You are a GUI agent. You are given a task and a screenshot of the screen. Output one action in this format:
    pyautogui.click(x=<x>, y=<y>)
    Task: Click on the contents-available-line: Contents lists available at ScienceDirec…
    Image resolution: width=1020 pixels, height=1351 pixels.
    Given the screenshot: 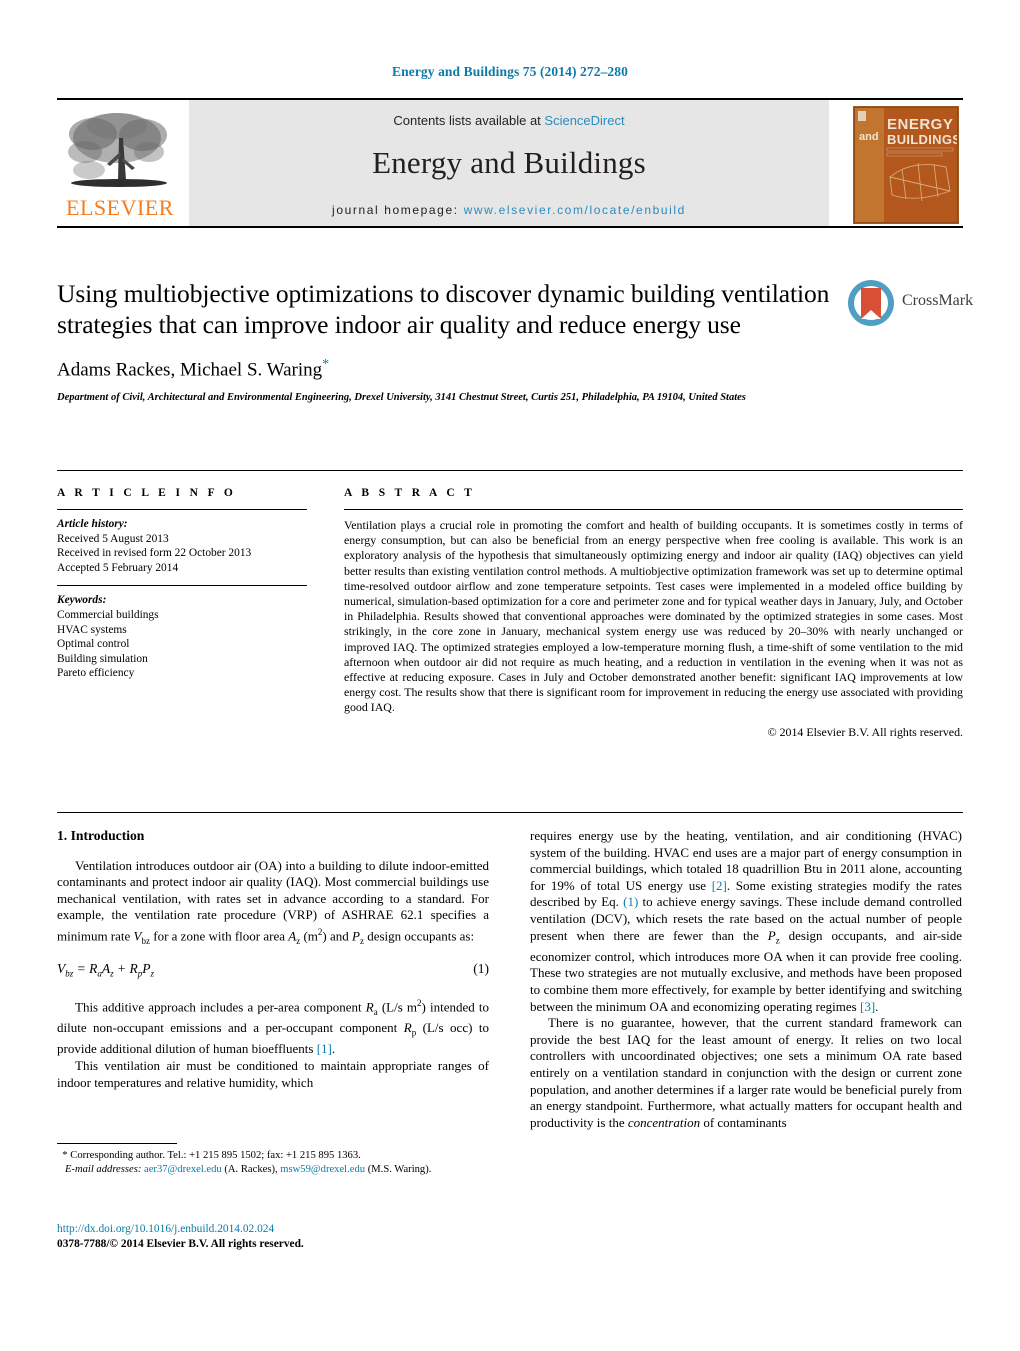 What is the action you would take?
    pyautogui.click(x=509, y=114)
    